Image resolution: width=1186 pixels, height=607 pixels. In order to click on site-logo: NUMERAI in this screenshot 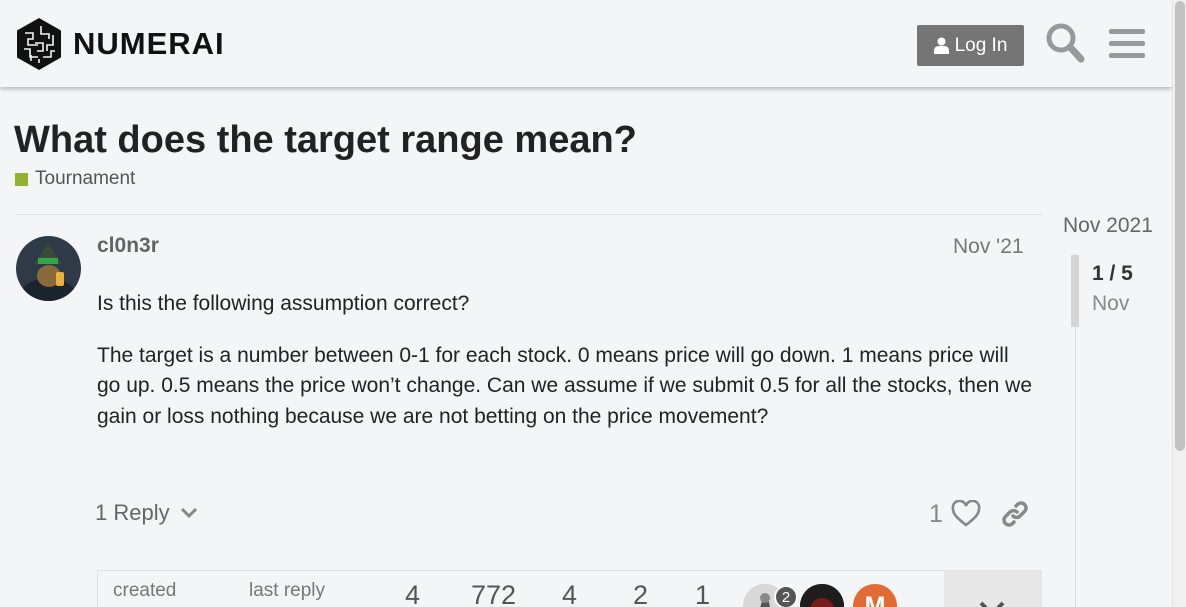, I will do `click(120, 44)`.